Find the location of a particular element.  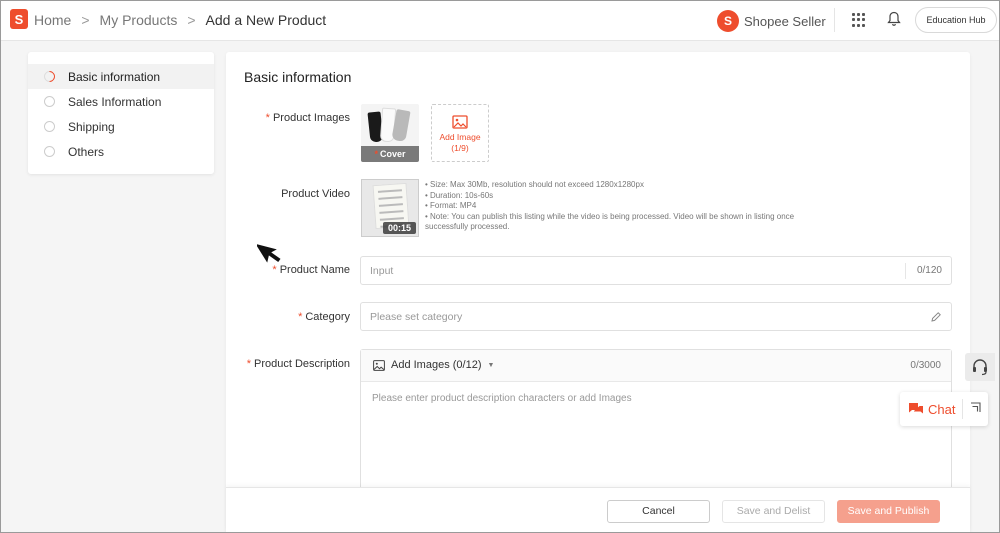

add-images-label: Add Images (0/12) is located at coordinates (436, 365).